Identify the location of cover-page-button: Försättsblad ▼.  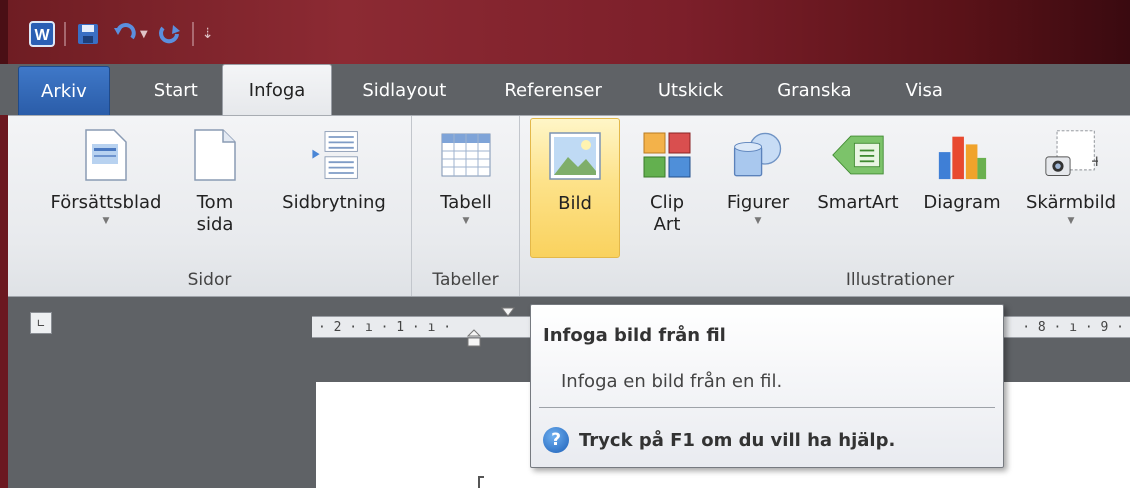
(106, 176).